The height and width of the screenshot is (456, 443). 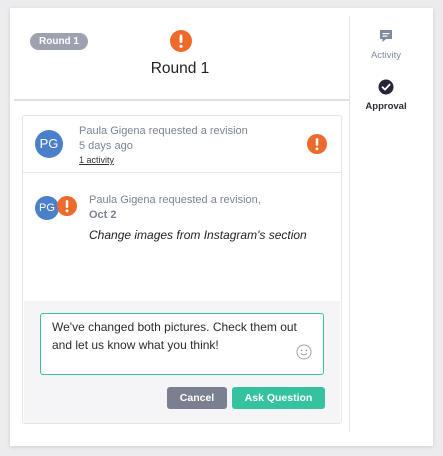 What do you see at coordinates (386, 55) in the screenshot?
I see `sidebar-item-label: Activity` at bounding box center [386, 55].